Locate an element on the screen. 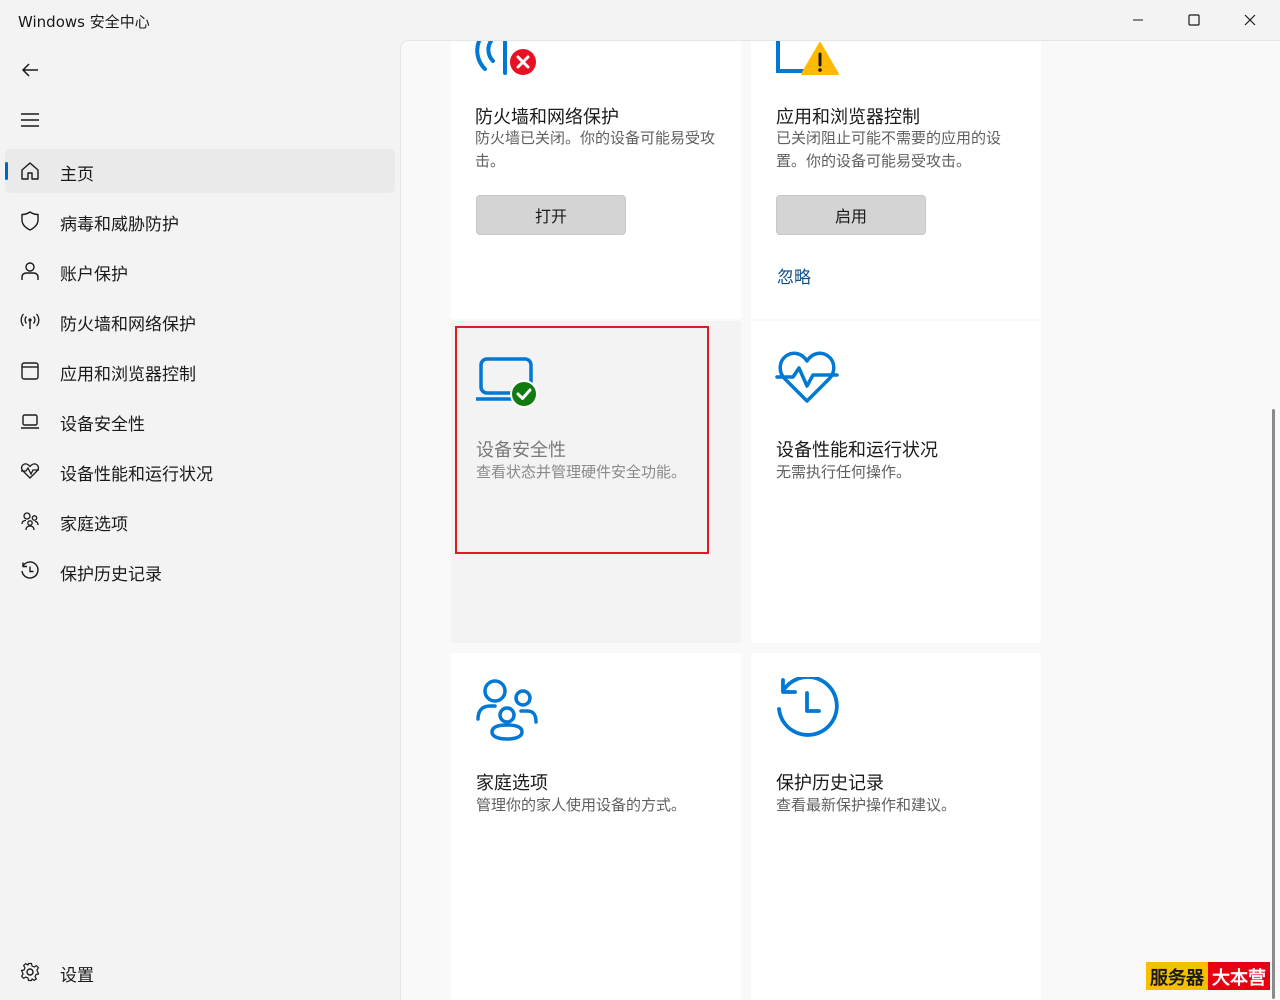 Image resolution: width=1280 pixels, height=1000 pixels. sidebar-item-app-browser: 应用和浏览器控制 is located at coordinates (200, 371).